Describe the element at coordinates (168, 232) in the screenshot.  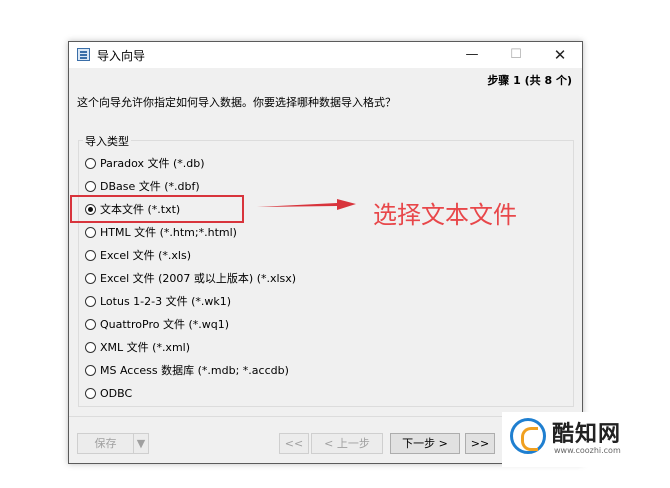
I see `radio-label: HTML 文件 (*.htm;*.html)` at that location.